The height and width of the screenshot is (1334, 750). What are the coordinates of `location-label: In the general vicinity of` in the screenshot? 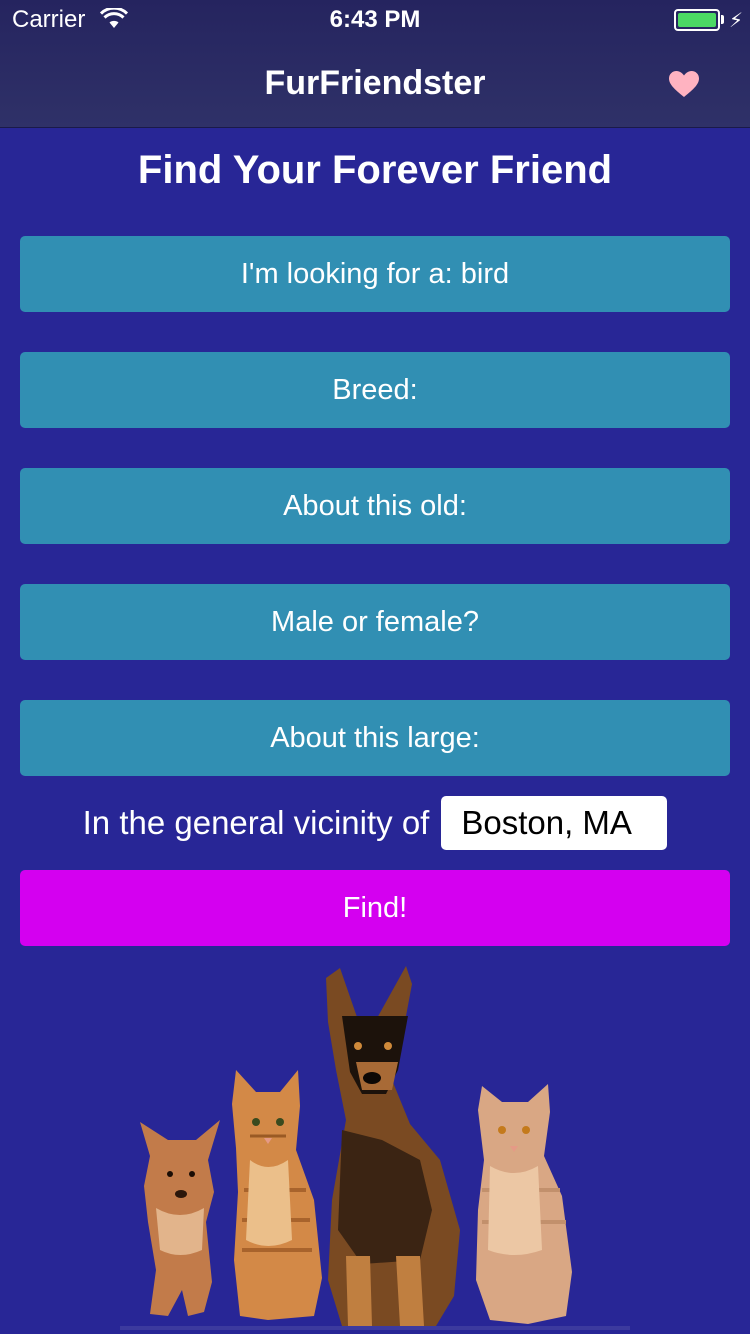 It's located at (256, 822).